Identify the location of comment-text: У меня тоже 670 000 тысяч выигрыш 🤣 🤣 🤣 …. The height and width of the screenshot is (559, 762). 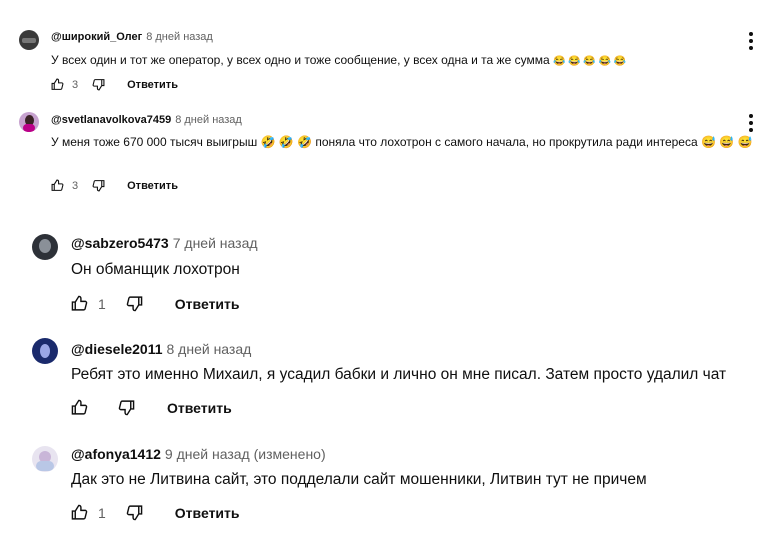
(402, 142).